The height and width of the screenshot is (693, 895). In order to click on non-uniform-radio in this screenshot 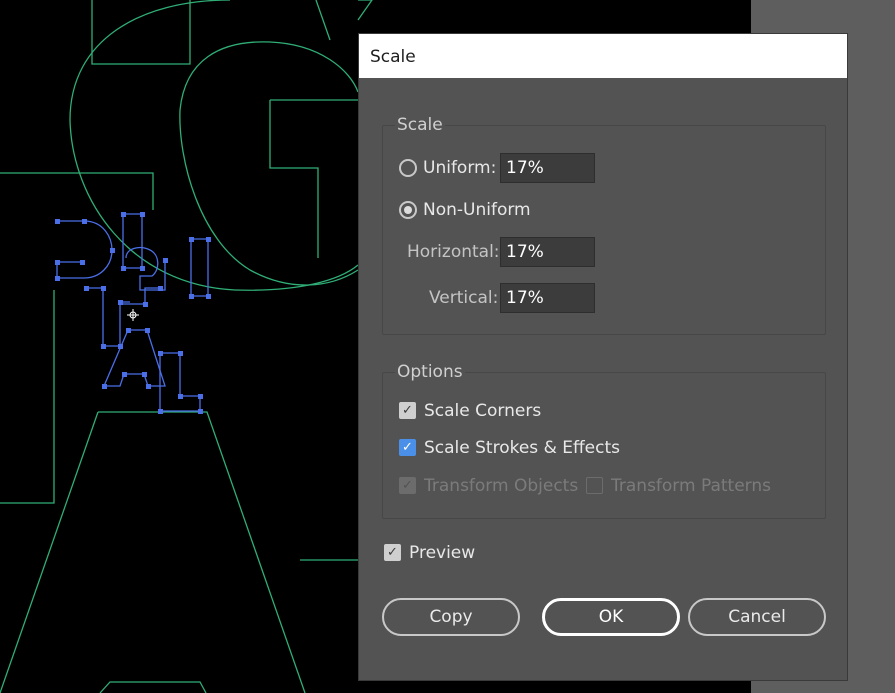, I will do `click(408, 210)`.